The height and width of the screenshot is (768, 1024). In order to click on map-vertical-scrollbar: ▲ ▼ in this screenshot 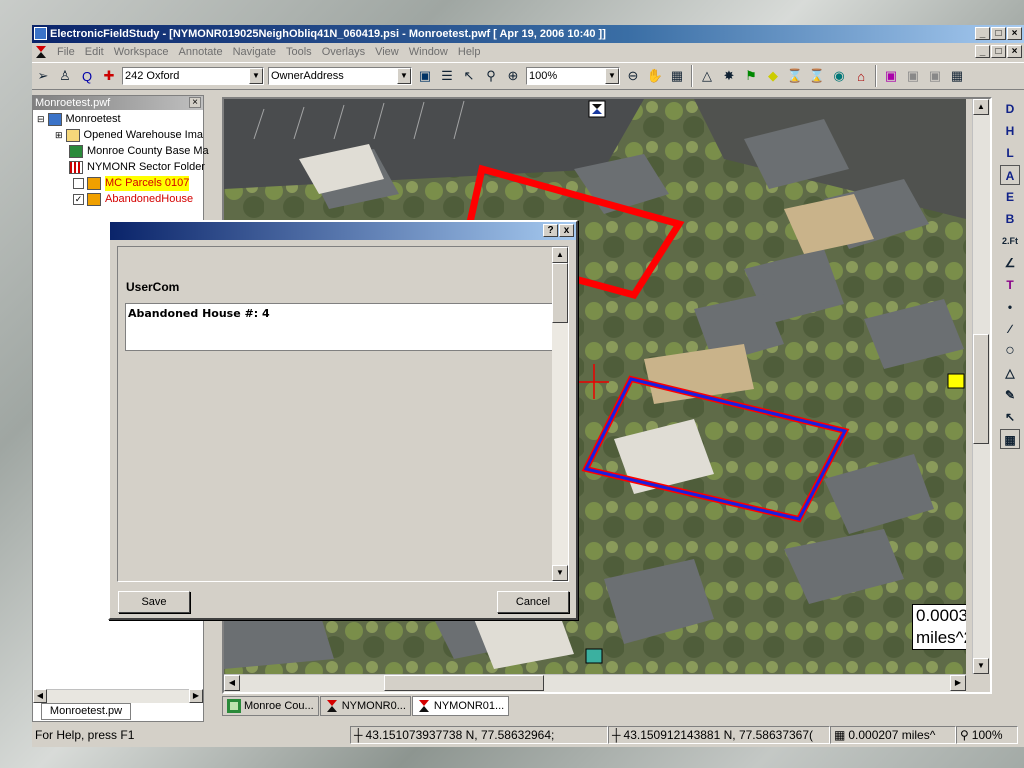, I will do `click(981, 386)`.